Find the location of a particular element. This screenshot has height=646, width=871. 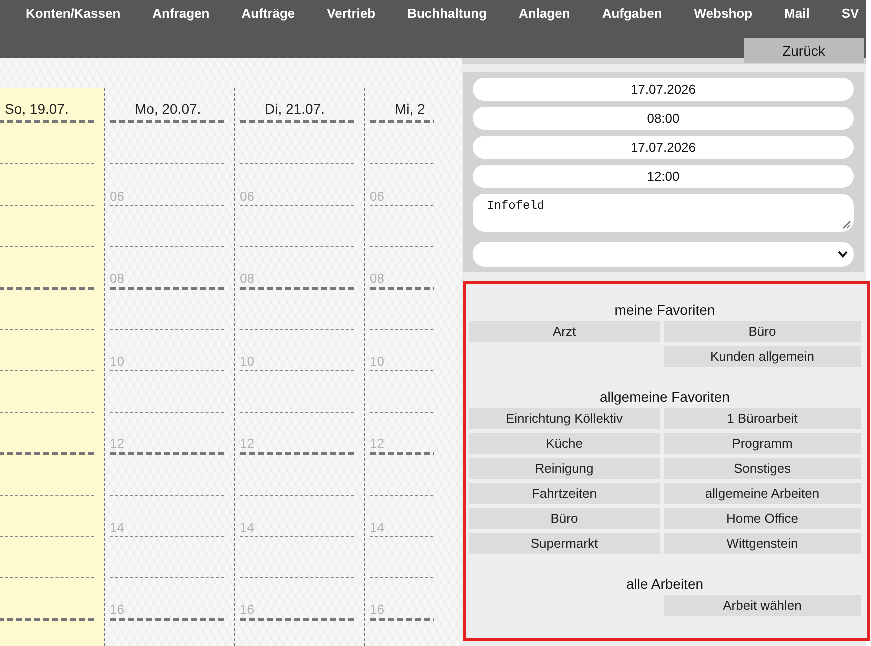

favorite-button: Küche is located at coordinates (564, 443).